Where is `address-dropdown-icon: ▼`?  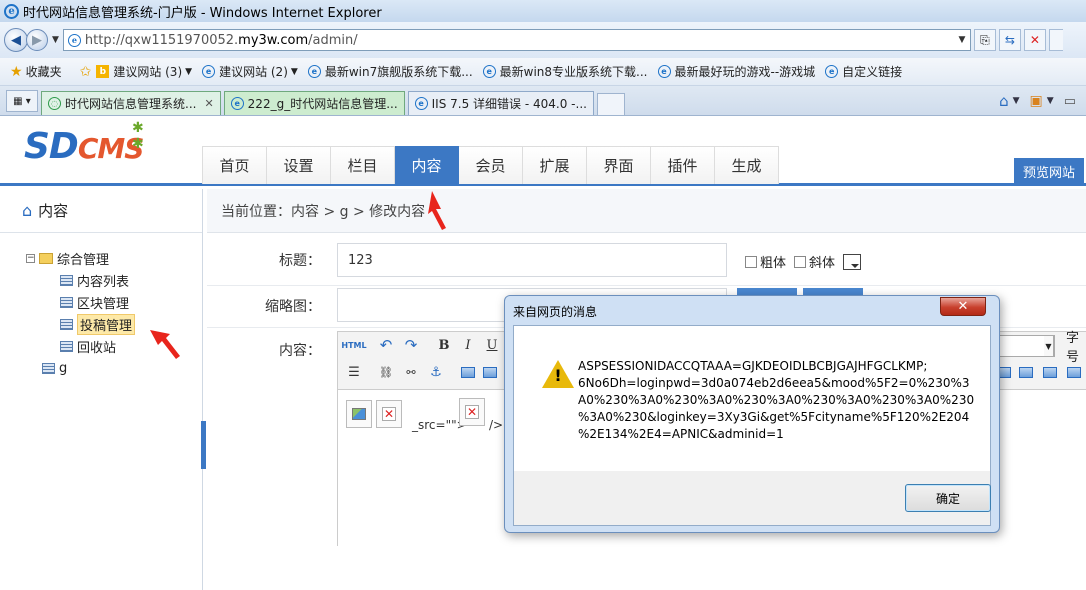 address-dropdown-icon: ▼ is located at coordinates (962, 40).